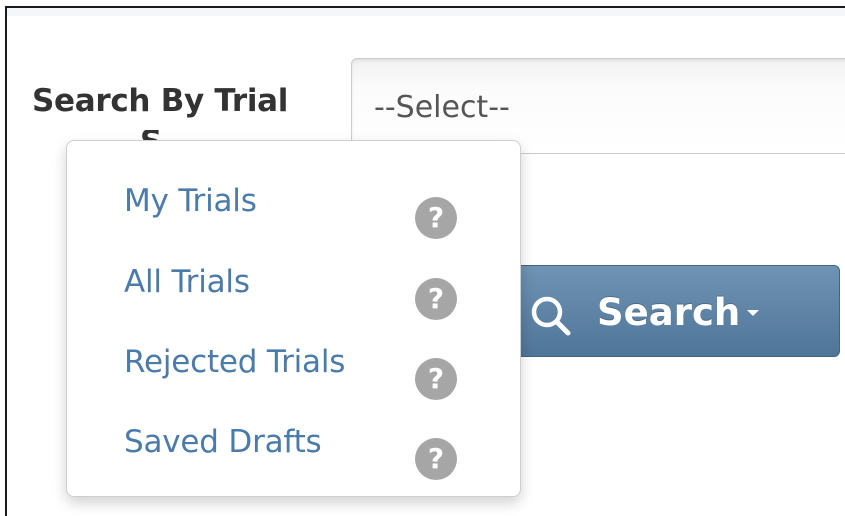  What do you see at coordinates (551, 316) in the screenshot?
I see `search-icon` at bounding box center [551, 316].